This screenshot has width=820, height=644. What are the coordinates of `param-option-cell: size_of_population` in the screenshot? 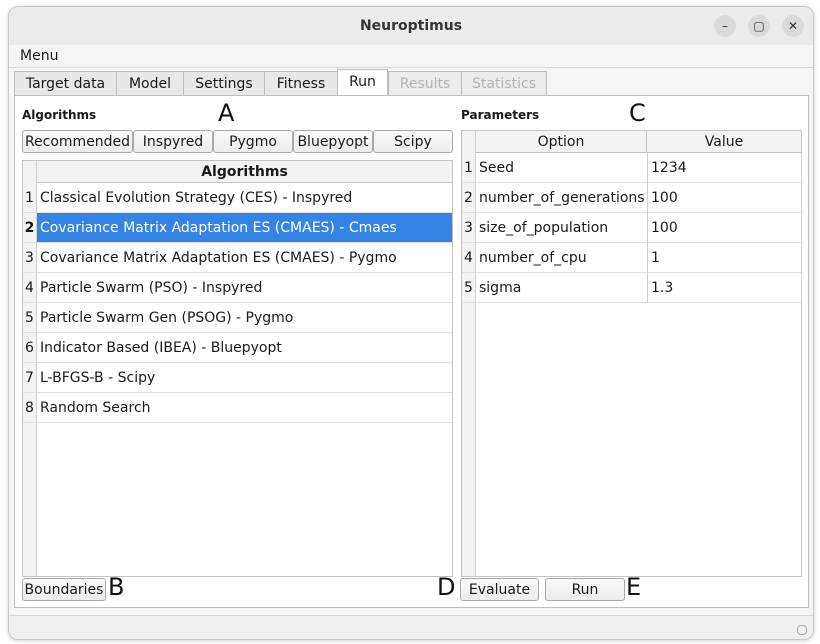 It's located at (561, 228).